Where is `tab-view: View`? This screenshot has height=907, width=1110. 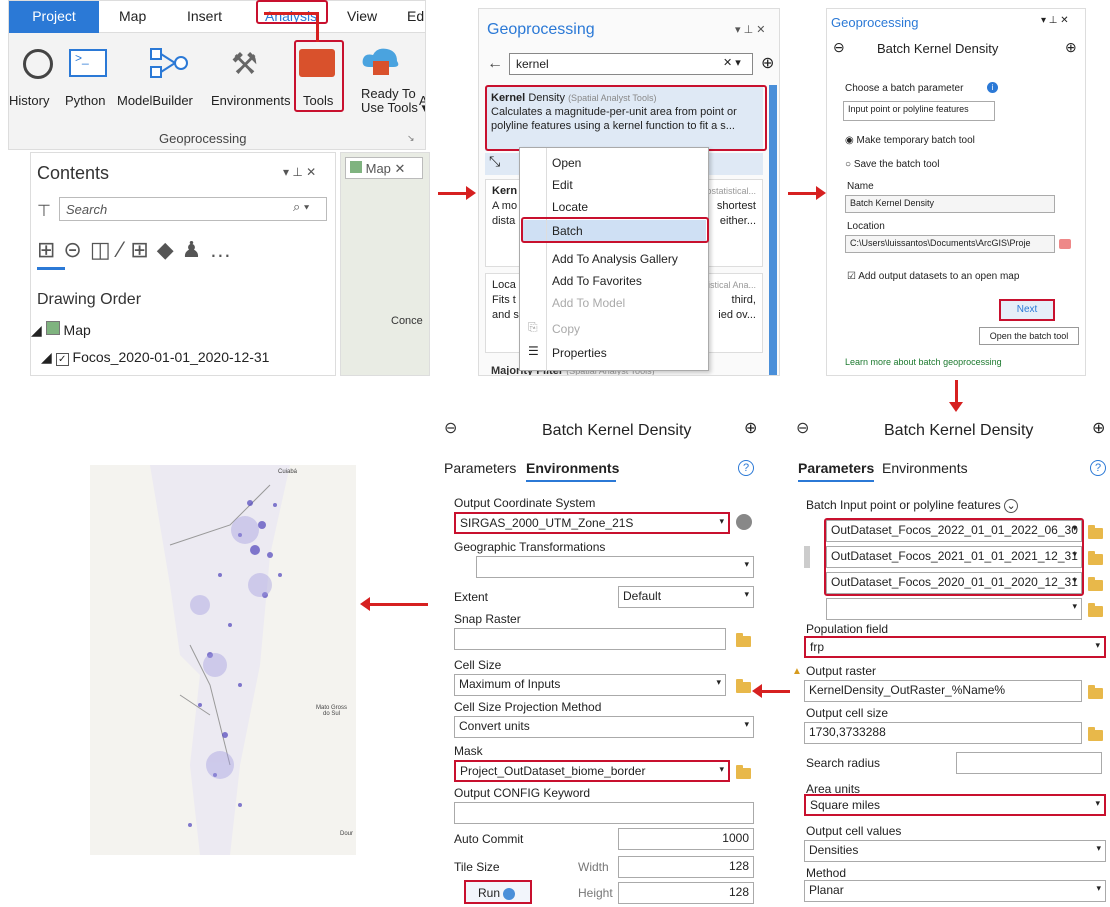
tab-view: View is located at coordinates (362, 16).